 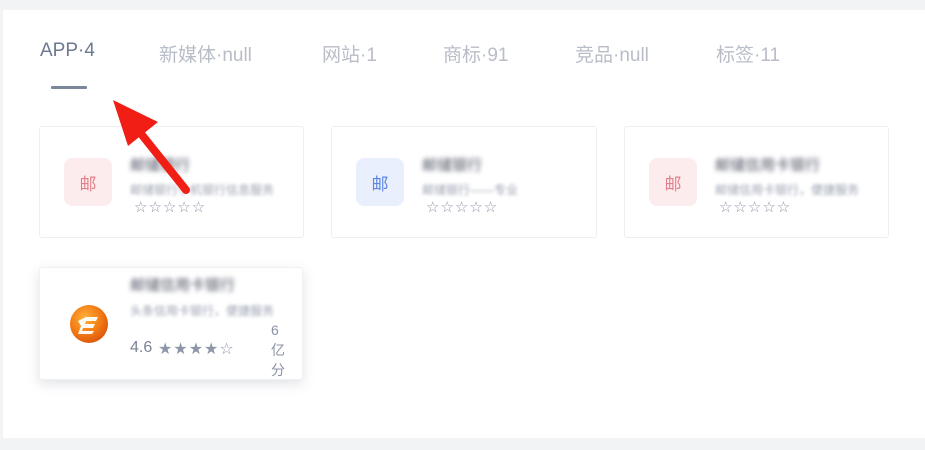 What do you see at coordinates (67, 51) in the screenshot?
I see `tab-app: APP·4` at bounding box center [67, 51].